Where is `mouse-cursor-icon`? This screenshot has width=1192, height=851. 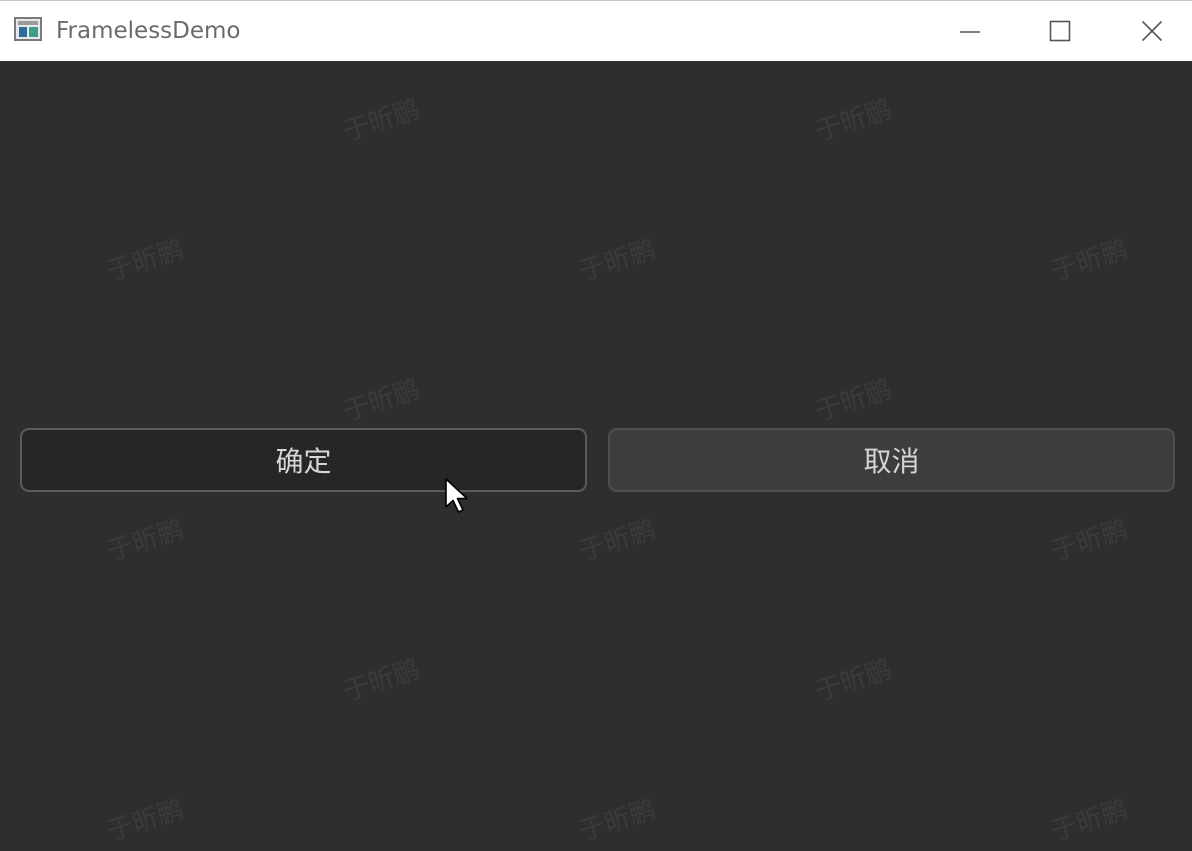 mouse-cursor-icon is located at coordinates (456, 495).